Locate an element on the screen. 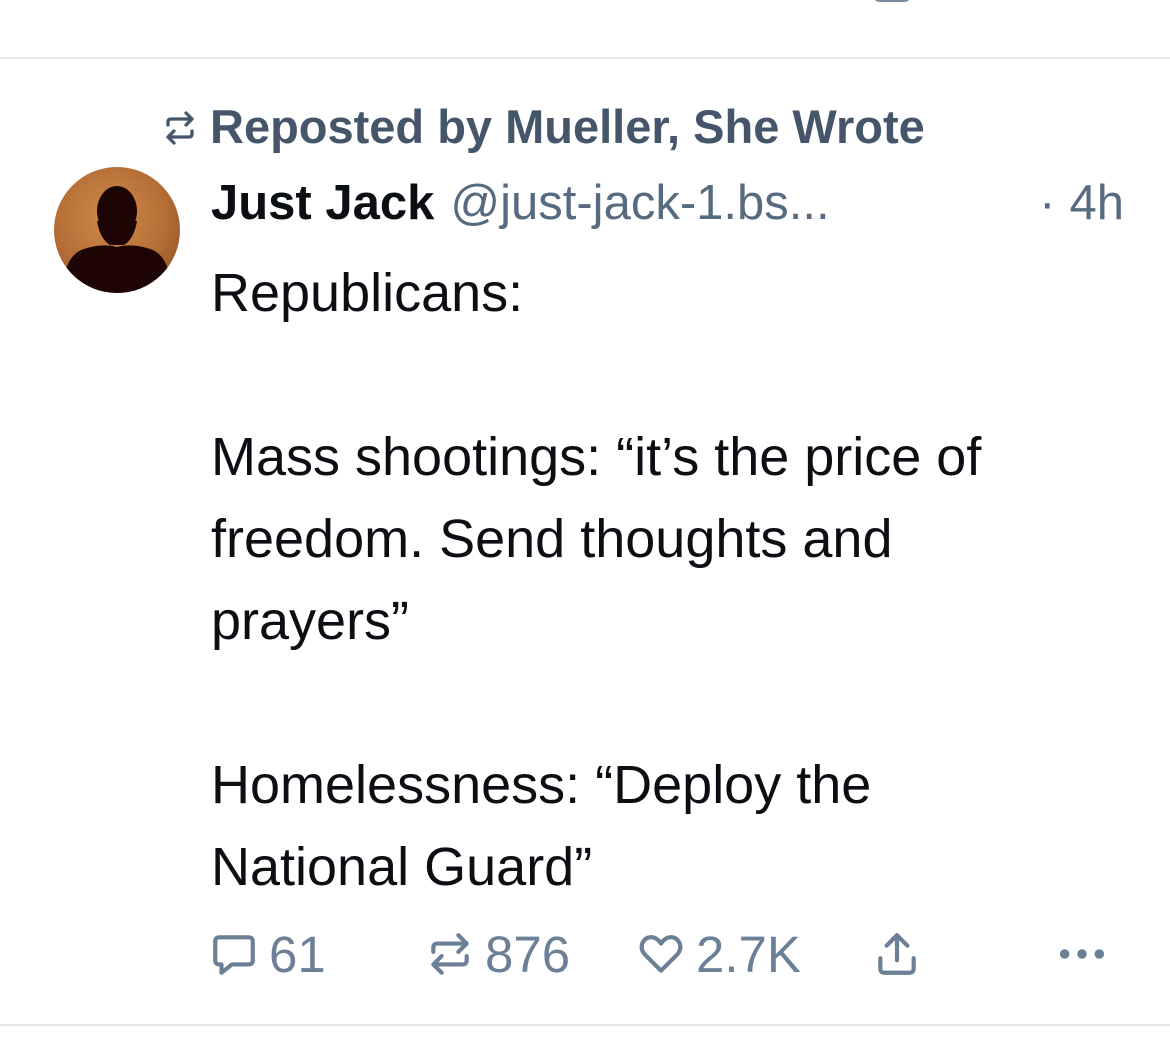 This screenshot has height=1048, width=1170. post-timestamp: · 4h is located at coordinates (1081, 203).